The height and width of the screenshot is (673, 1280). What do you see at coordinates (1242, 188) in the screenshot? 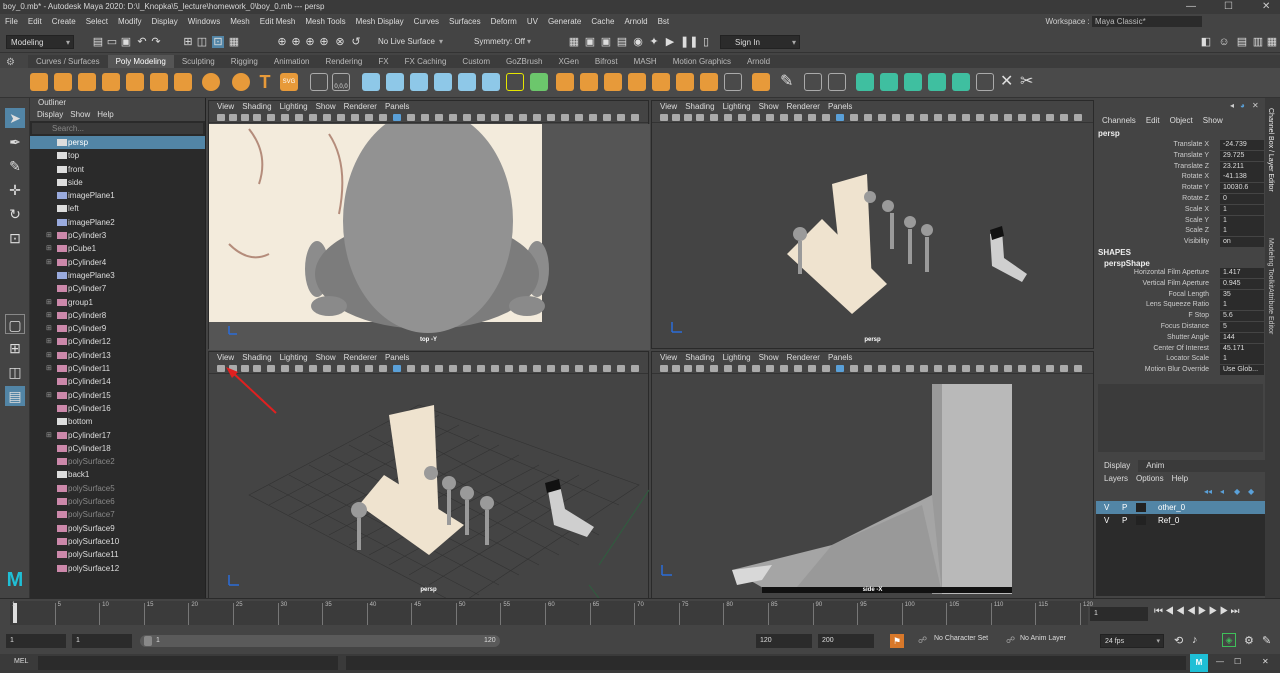
I see `cb-attr-value: 10030.6` at bounding box center [1242, 188].